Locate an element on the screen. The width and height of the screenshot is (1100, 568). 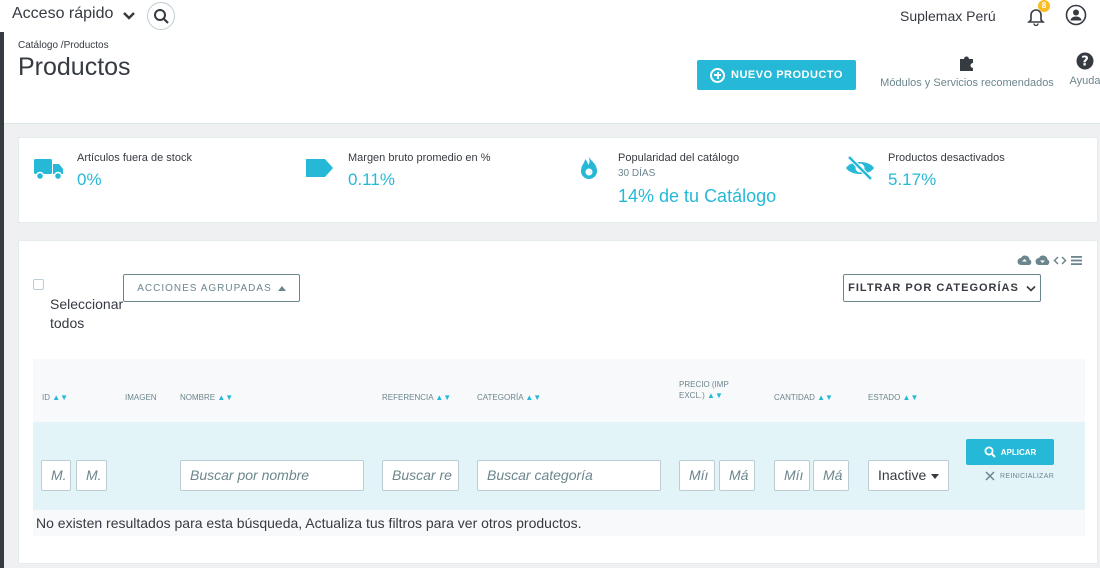
bulk-actions-button: ACCIONES AGRUPADAS is located at coordinates (211, 288).